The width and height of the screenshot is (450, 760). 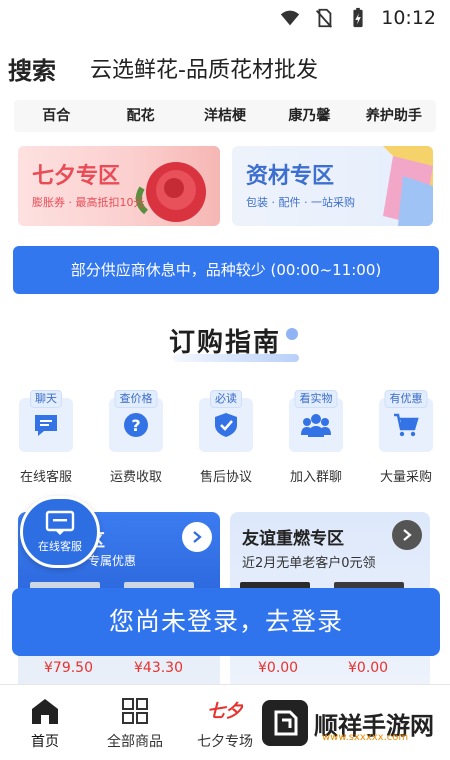 I want to click on wrapping-paper-image, so click(x=408, y=186).